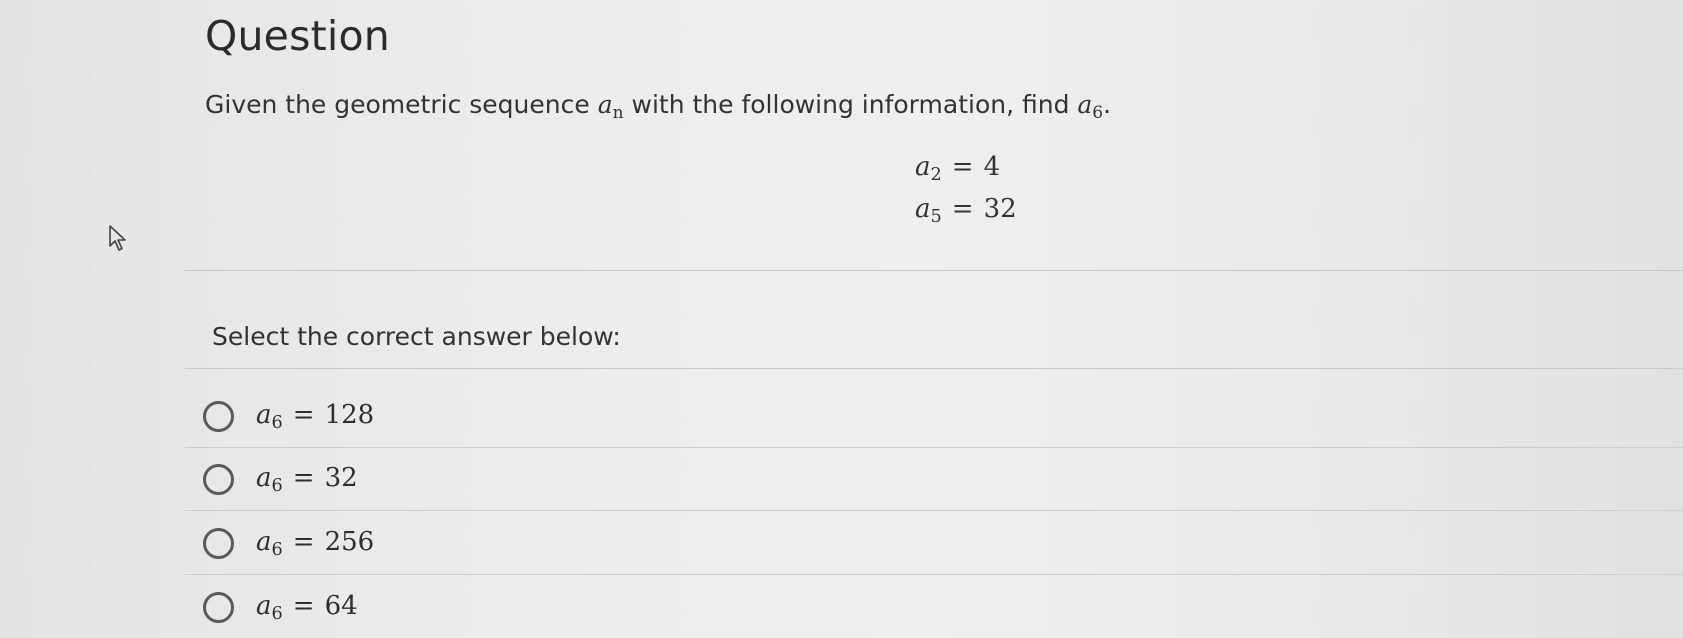 The height and width of the screenshot is (638, 1683). I want to click on prompt-var-letter: a, so click(605, 104).